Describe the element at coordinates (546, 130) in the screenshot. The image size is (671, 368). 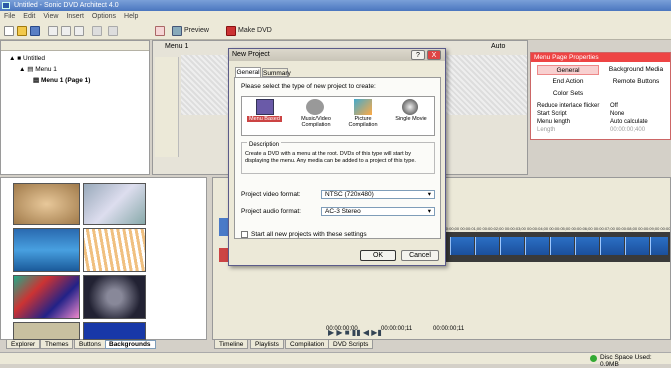
I see `prop-name: Length` at that location.